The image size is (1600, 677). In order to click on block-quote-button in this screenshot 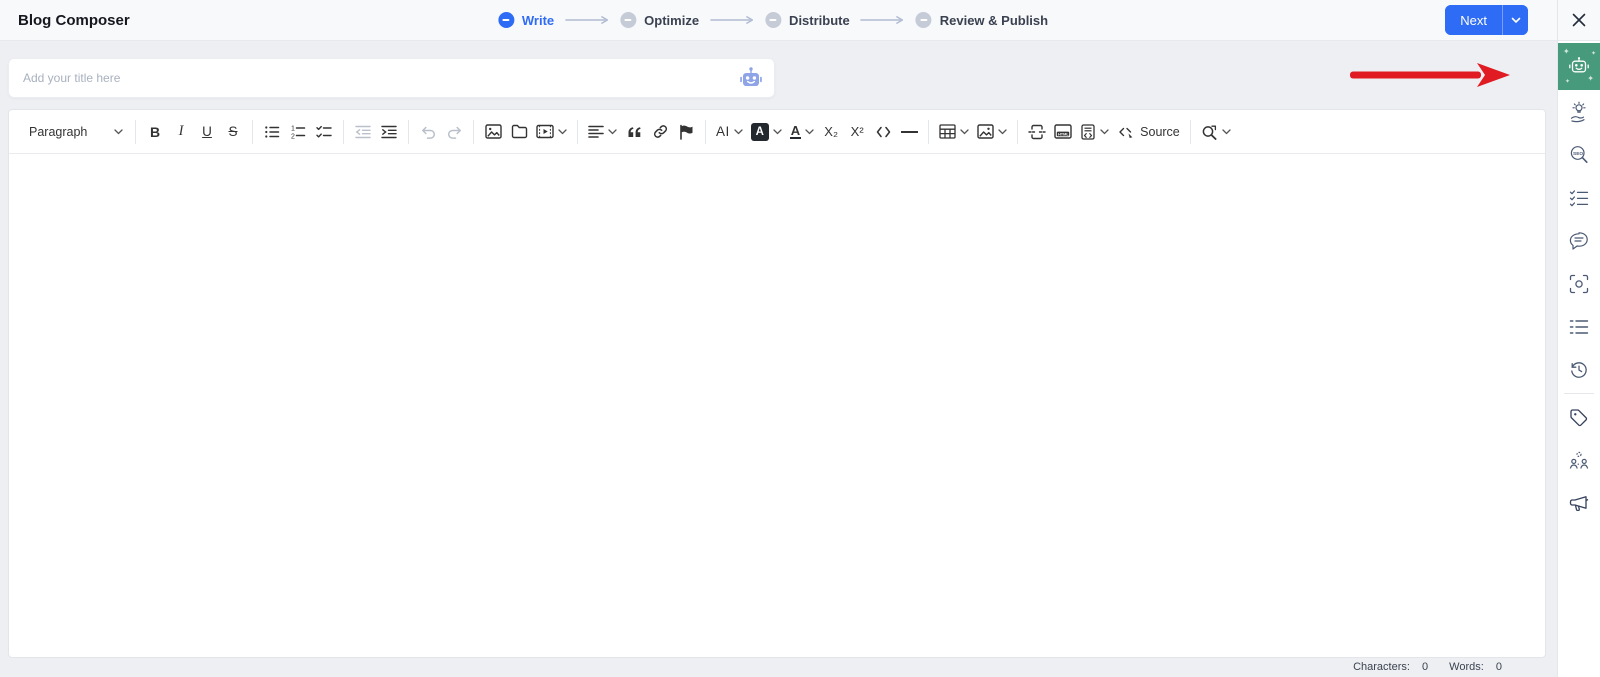, I will do `click(634, 132)`.